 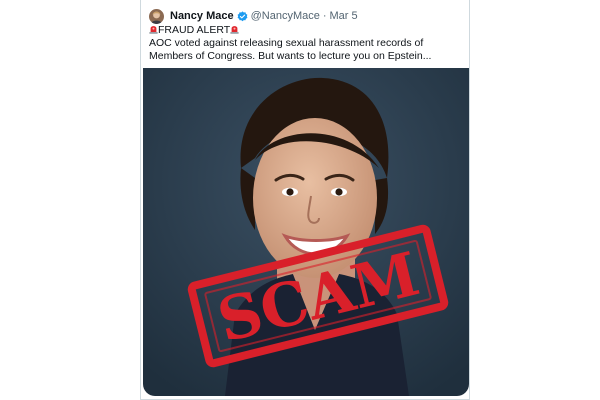 I want to click on verified-badge-icon, so click(x=242, y=16).